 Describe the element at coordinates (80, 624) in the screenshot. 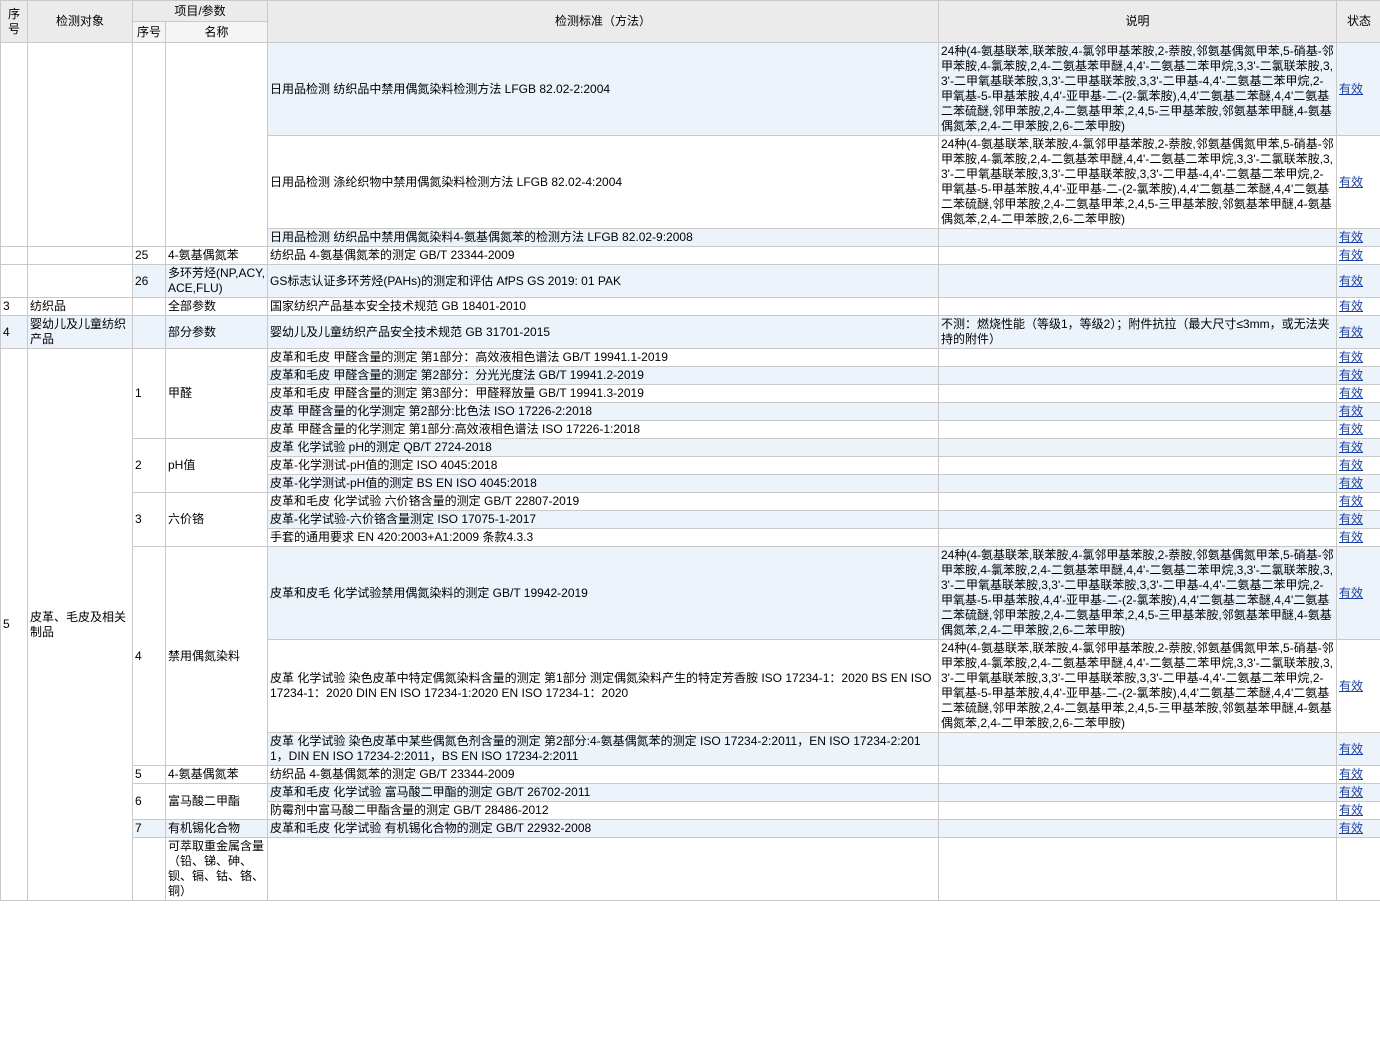

I see `object-cell: 皮革、毛皮及相关制品` at that location.